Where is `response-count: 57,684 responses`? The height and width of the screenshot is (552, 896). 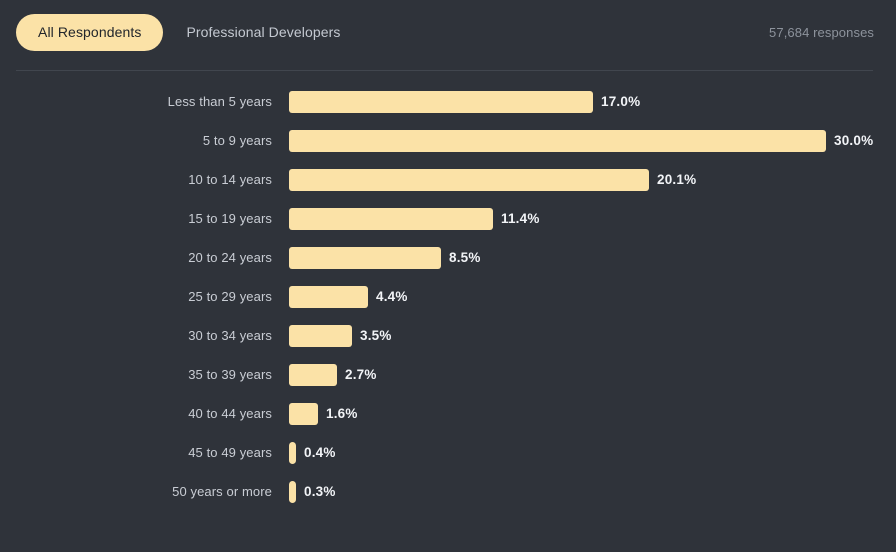 response-count: 57,684 responses is located at coordinates (821, 32).